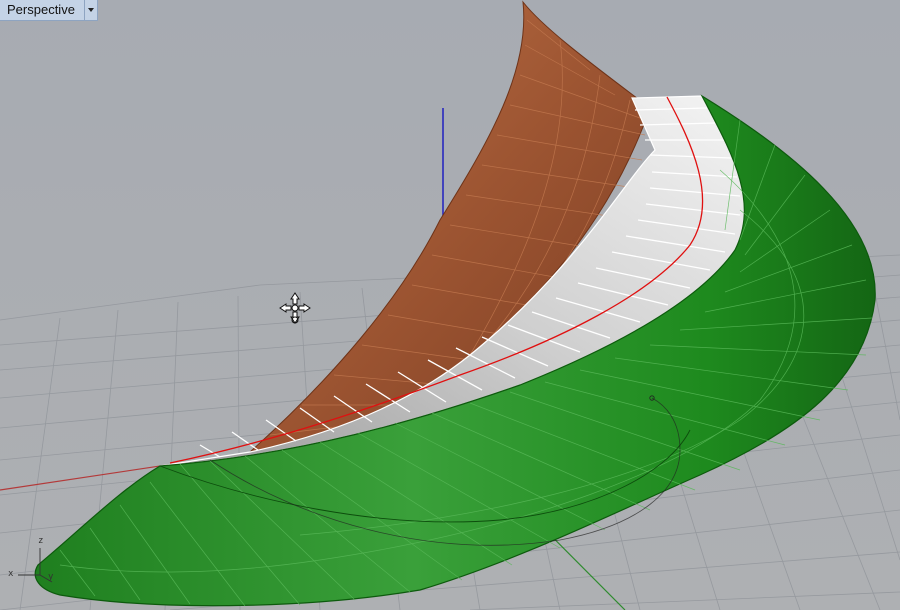  What do you see at coordinates (41, 541) in the screenshot?
I see `axis-icon-z-label: z` at bounding box center [41, 541].